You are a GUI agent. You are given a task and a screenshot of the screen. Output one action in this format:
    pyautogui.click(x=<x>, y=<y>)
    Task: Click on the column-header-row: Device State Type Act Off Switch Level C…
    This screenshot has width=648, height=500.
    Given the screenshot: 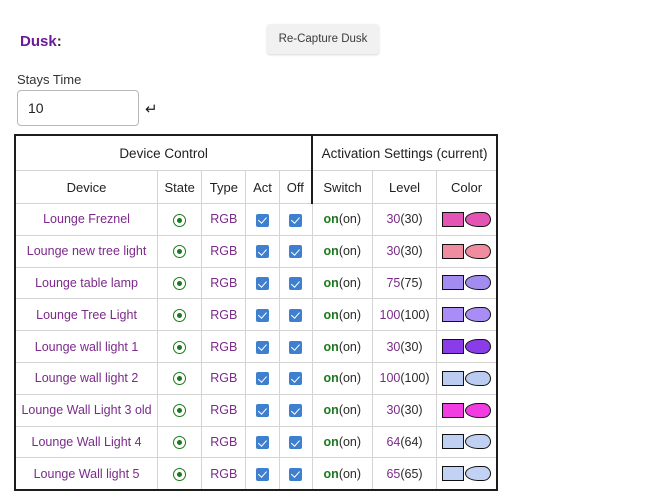 What is the action you would take?
    pyautogui.click(x=256, y=187)
    